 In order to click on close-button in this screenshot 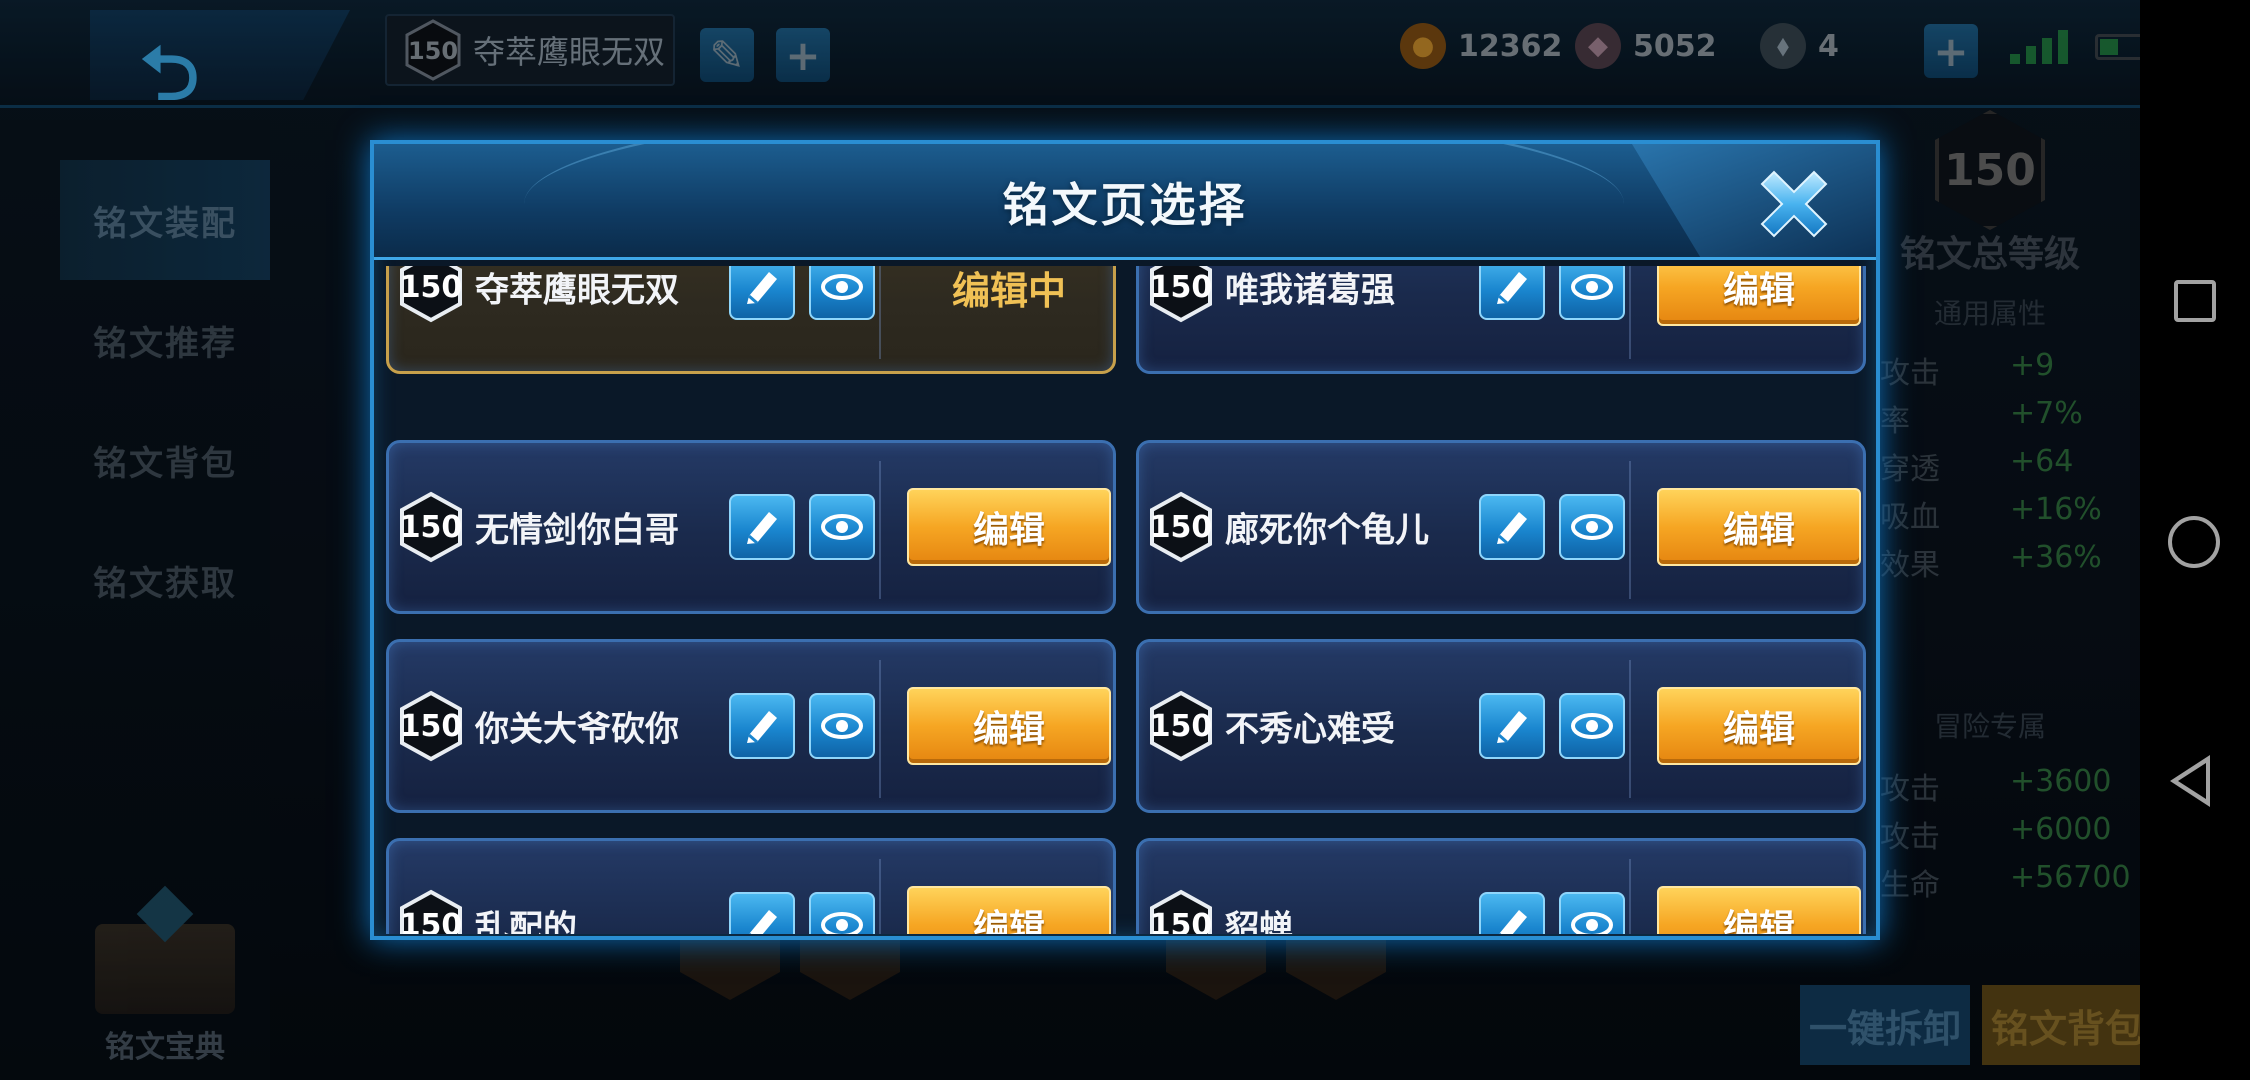, I will do `click(1794, 204)`.